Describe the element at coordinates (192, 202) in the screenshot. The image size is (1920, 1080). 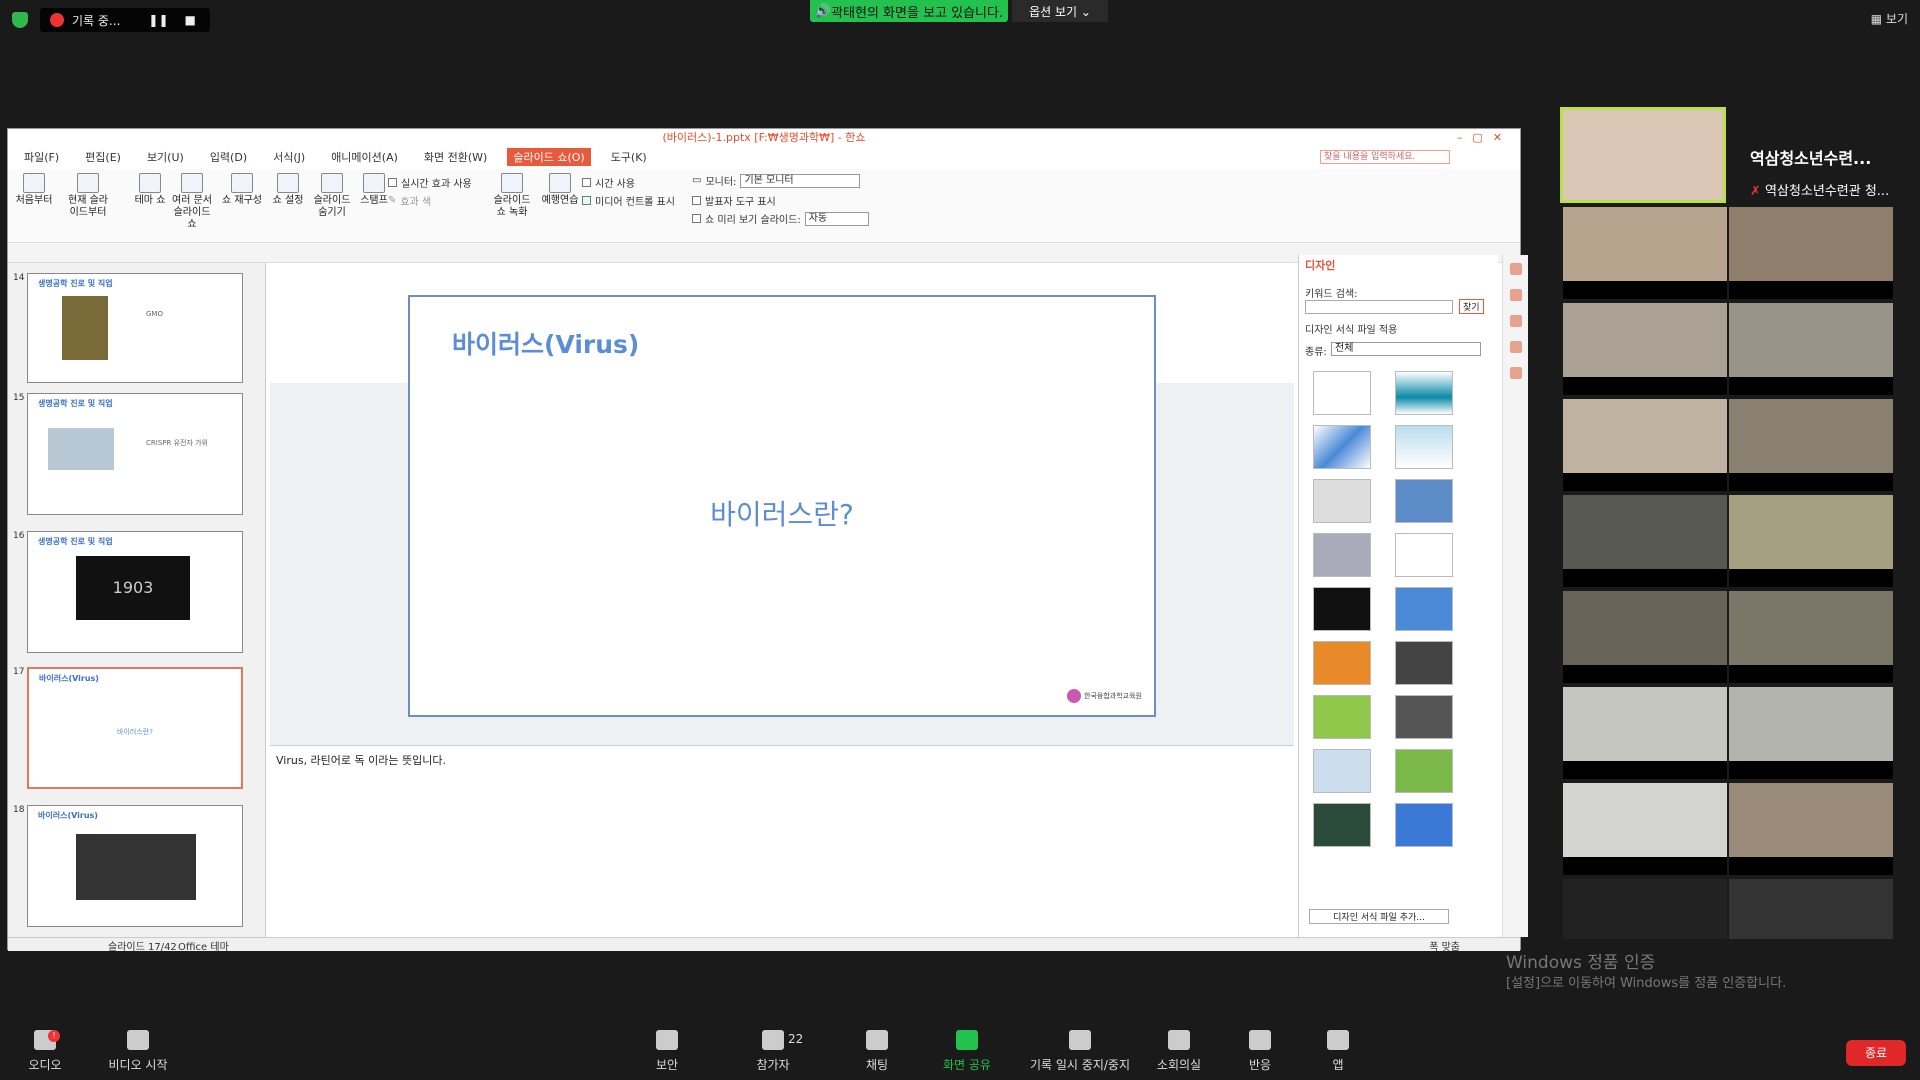
I see `multi-doc-show-button: 여러 문서 슬라이드 쇼` at that location.